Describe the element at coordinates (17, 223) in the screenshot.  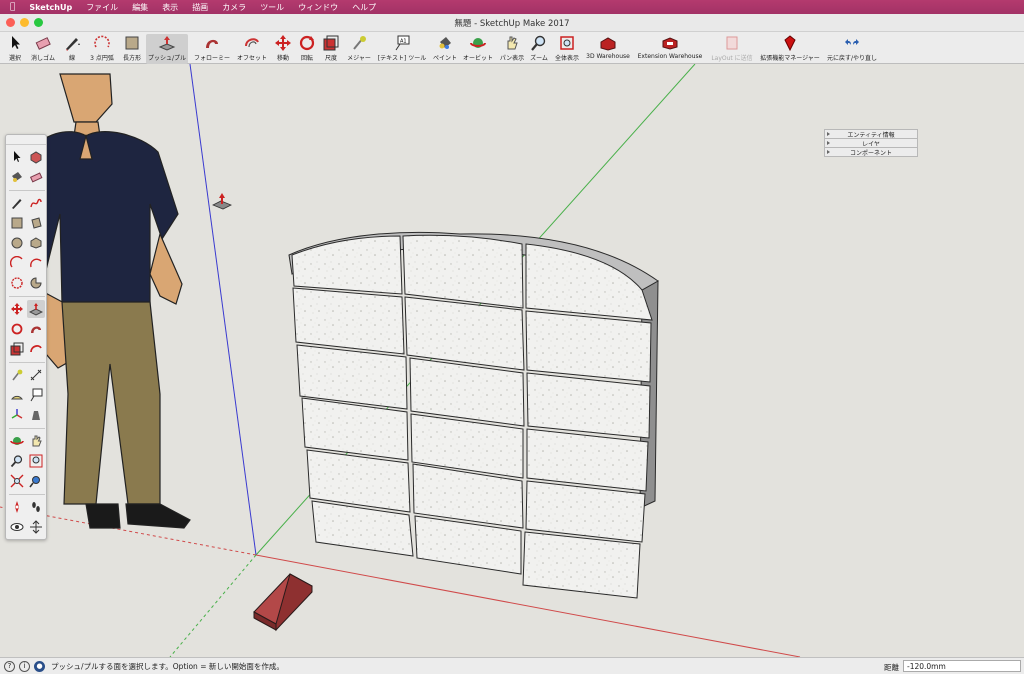
I see `palette-rectangle-button` at that location.